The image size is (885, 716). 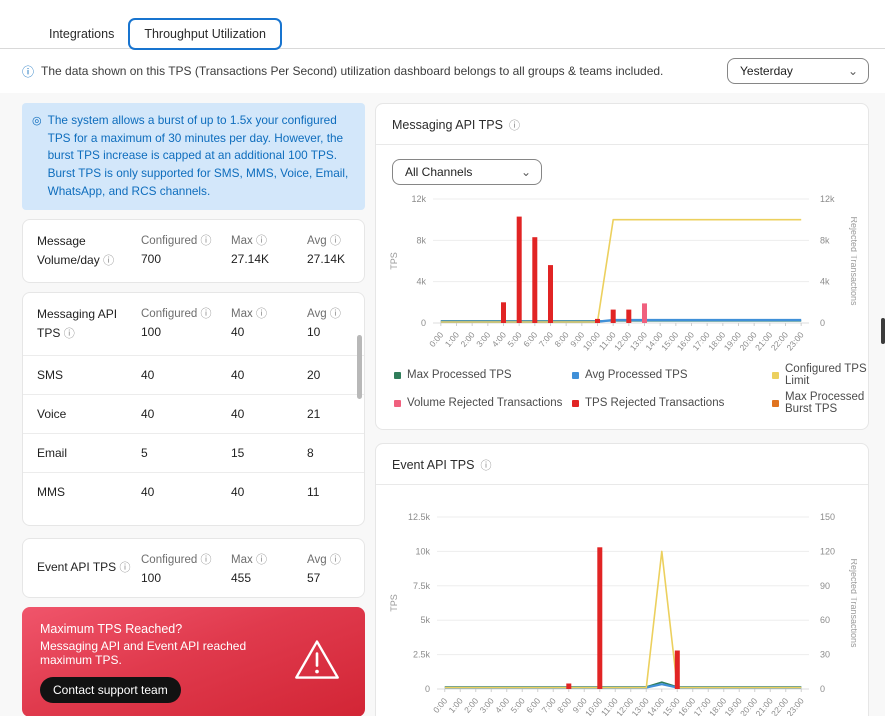 What do you see at coordinates (193, 374) in the screenshot?
I see `channel-row-sms: SMS 40 40 20` at bounding box center [193, 374].